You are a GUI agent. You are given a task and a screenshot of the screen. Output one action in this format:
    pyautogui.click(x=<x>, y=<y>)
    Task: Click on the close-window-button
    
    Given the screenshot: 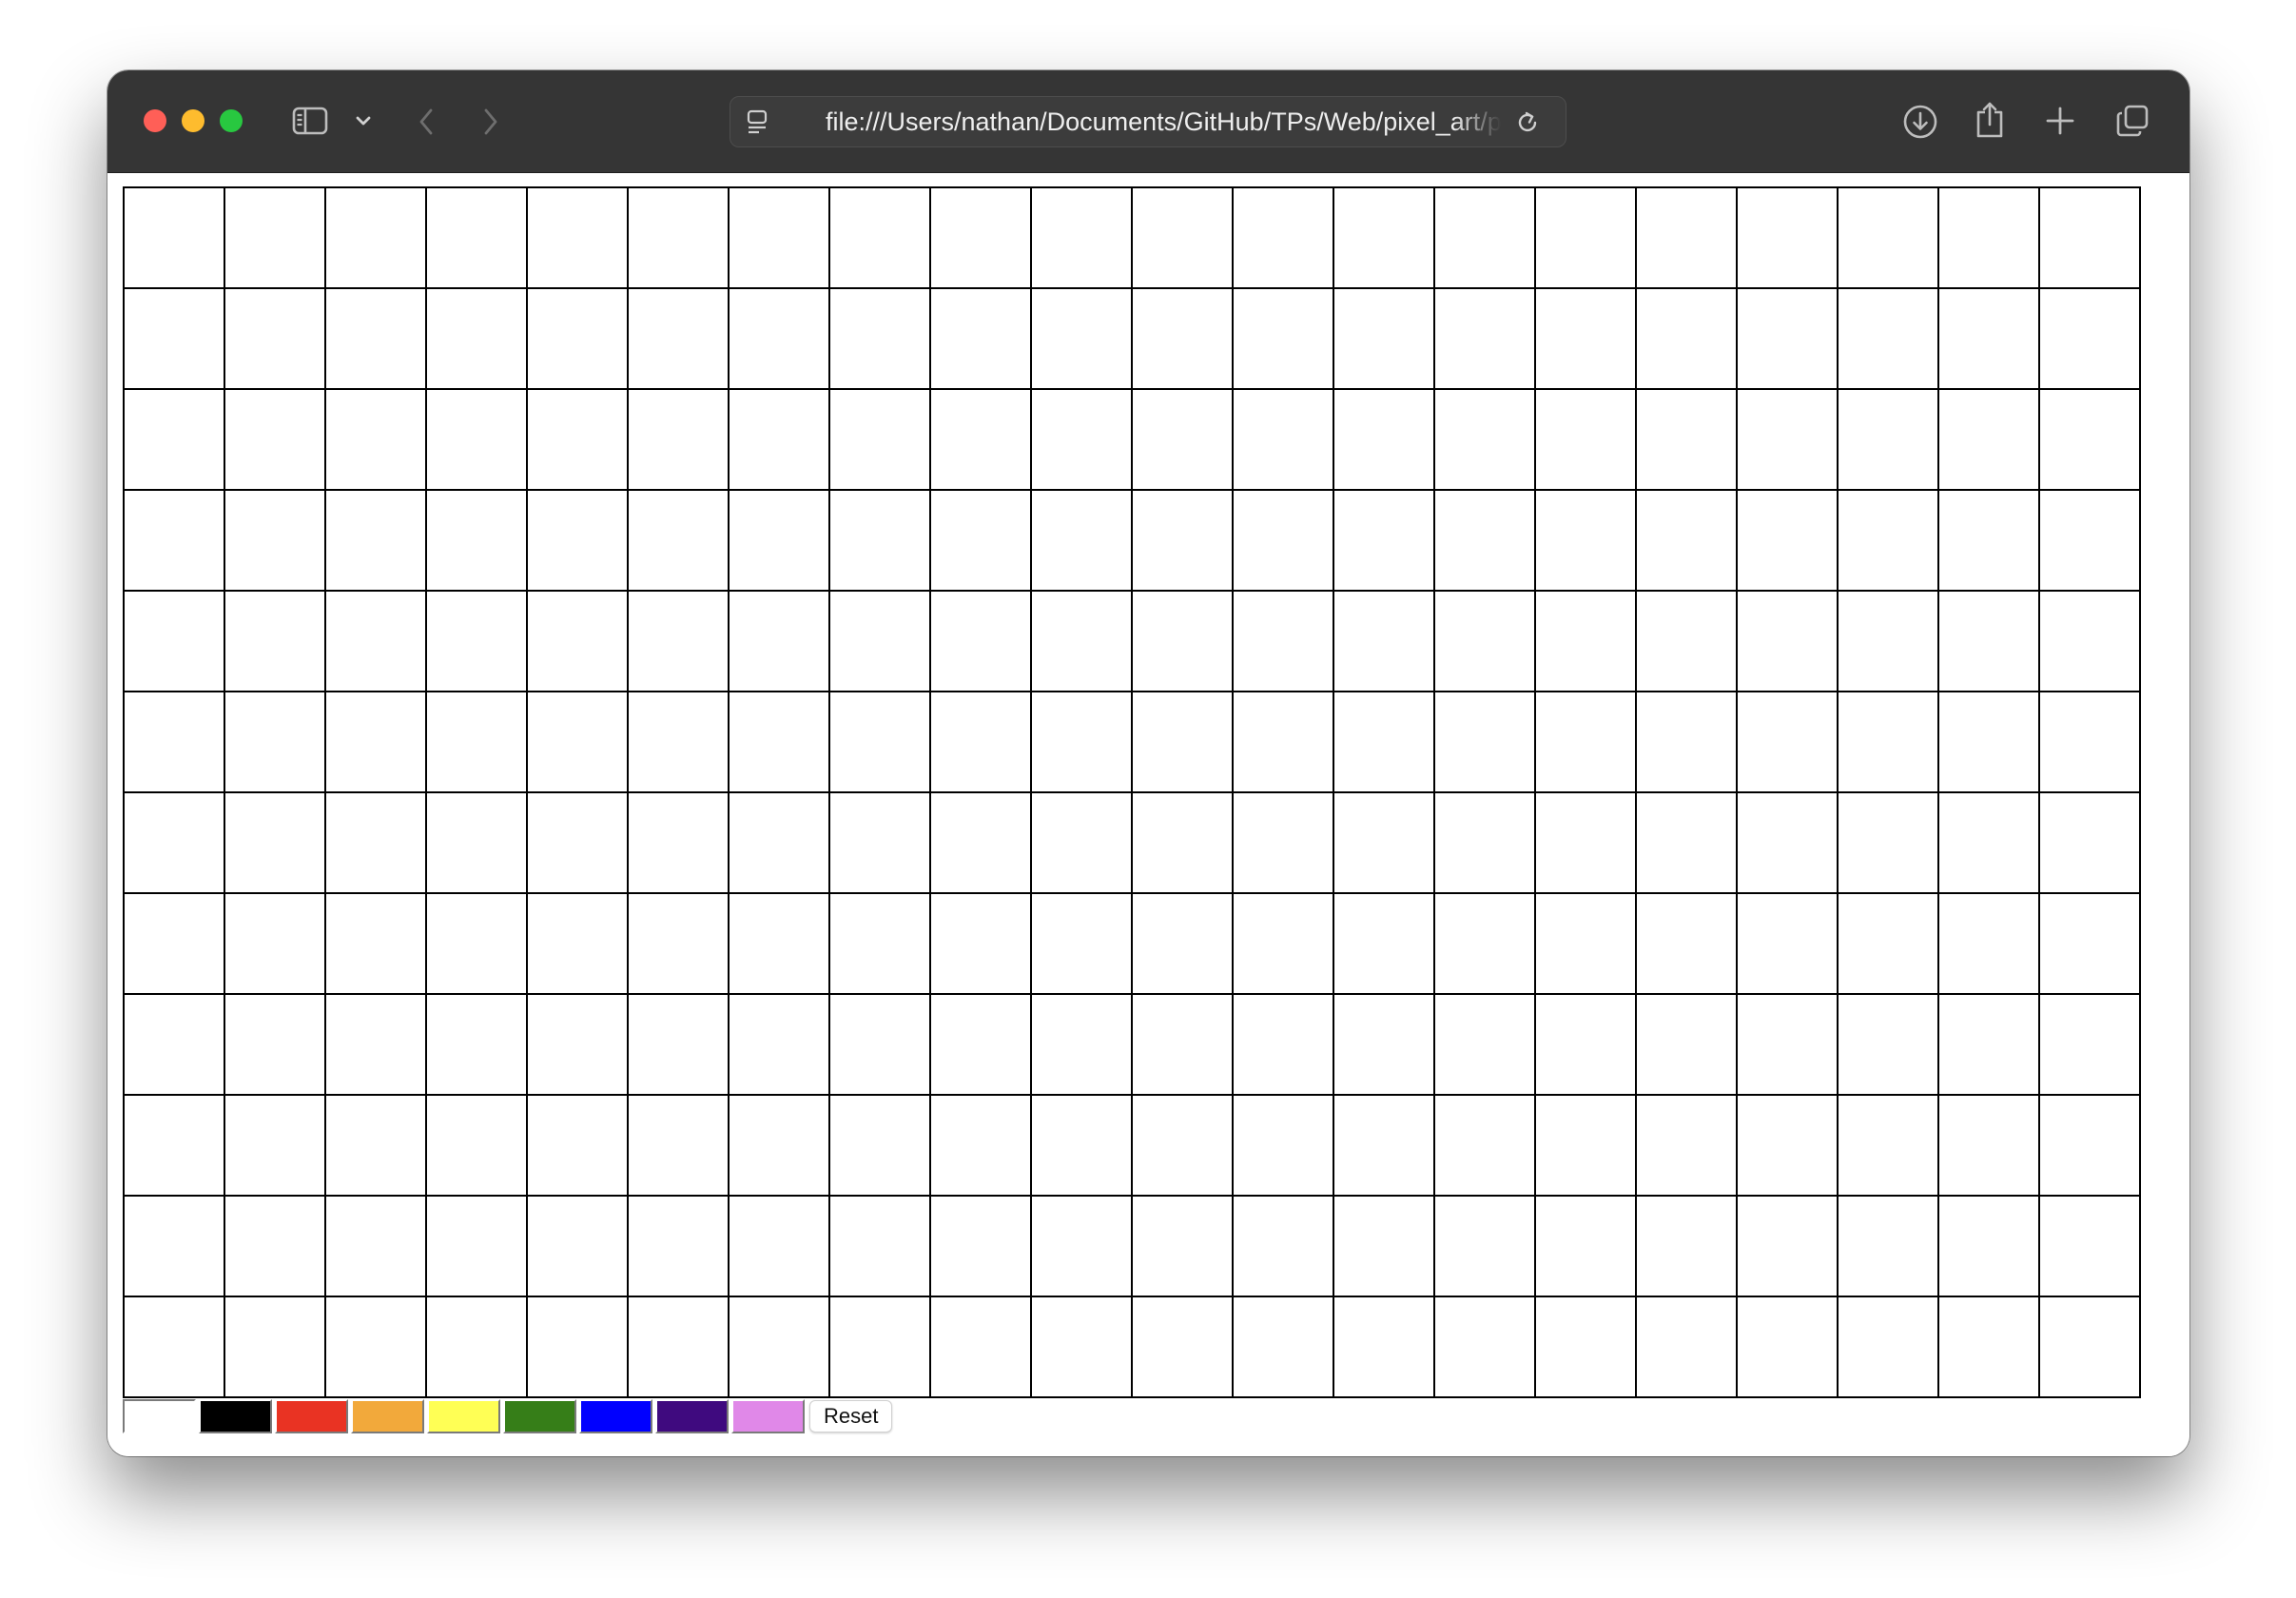 What is the action you would take?
    pyautogui.click(x=155, y=120)
    